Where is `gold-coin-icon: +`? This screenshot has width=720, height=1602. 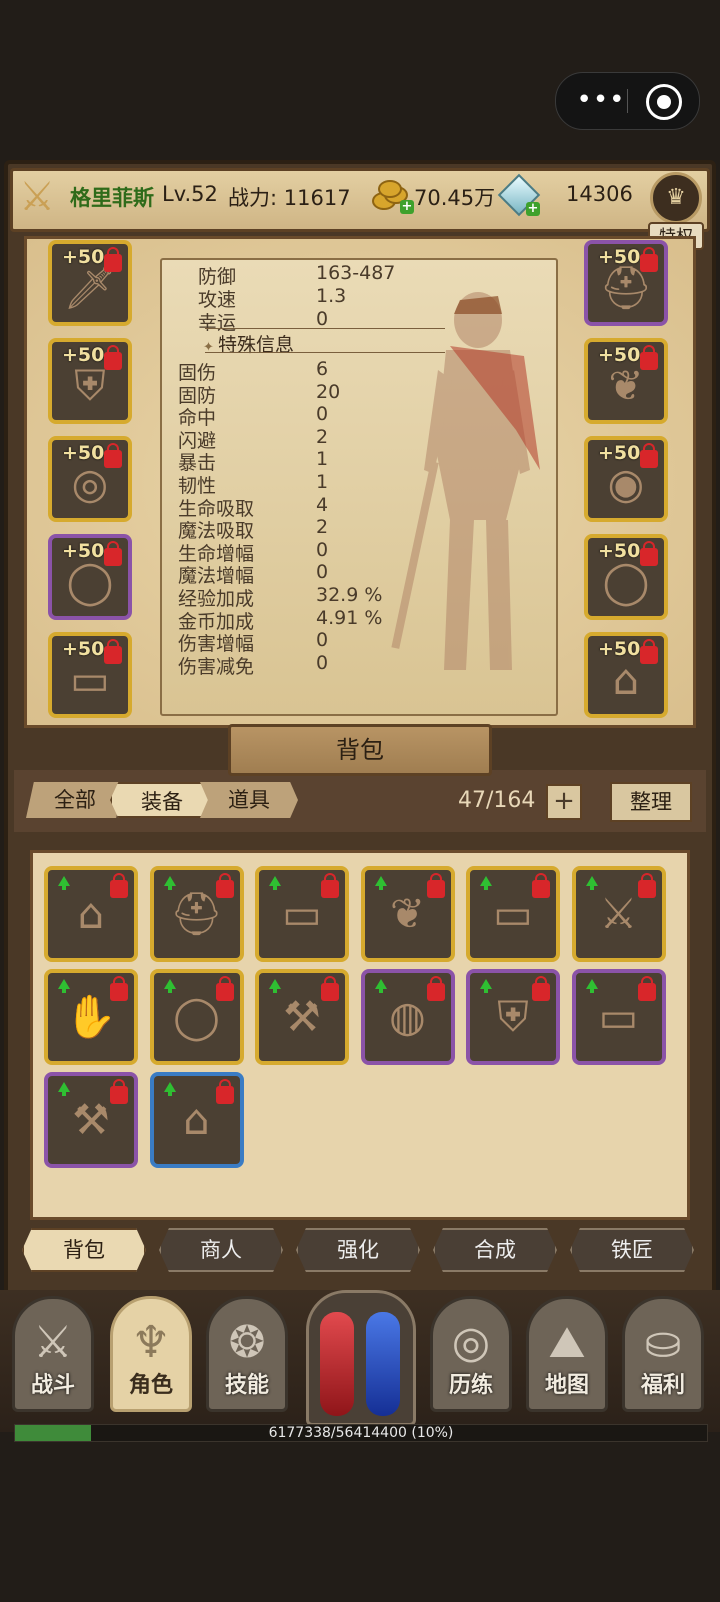 gold-coin-icon: + is located at coordinates (392, 196).